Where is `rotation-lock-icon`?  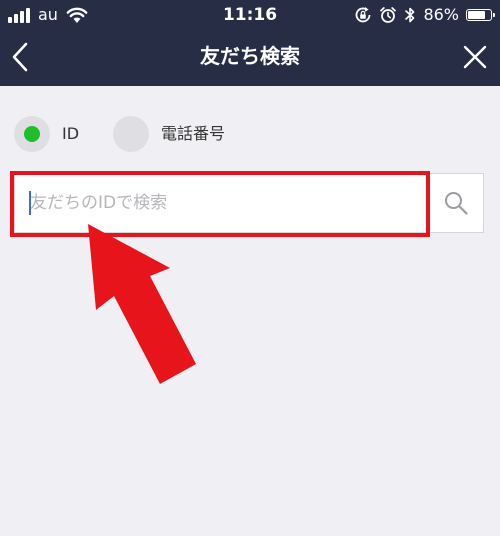
rotation-lock-icon is located at coordinates (363, 15).